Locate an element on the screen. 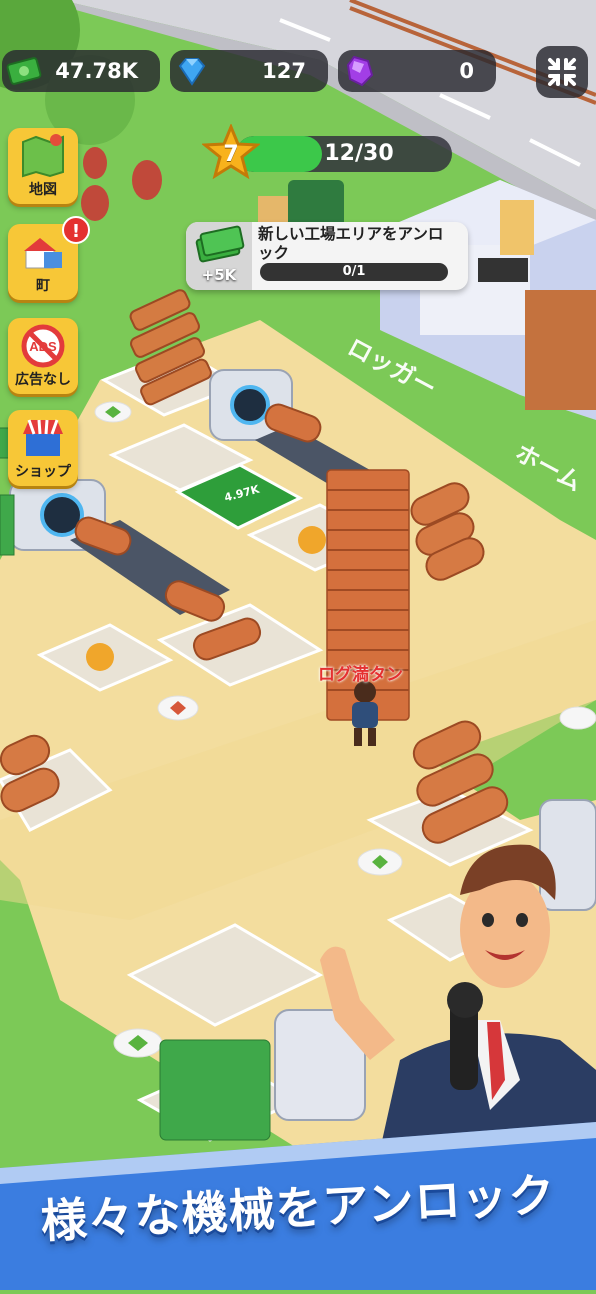 Image resolution: width=596 pixels, height=1294 pixels. no-ads-button: ADS 広告なし is located at coordinates (43, 356).